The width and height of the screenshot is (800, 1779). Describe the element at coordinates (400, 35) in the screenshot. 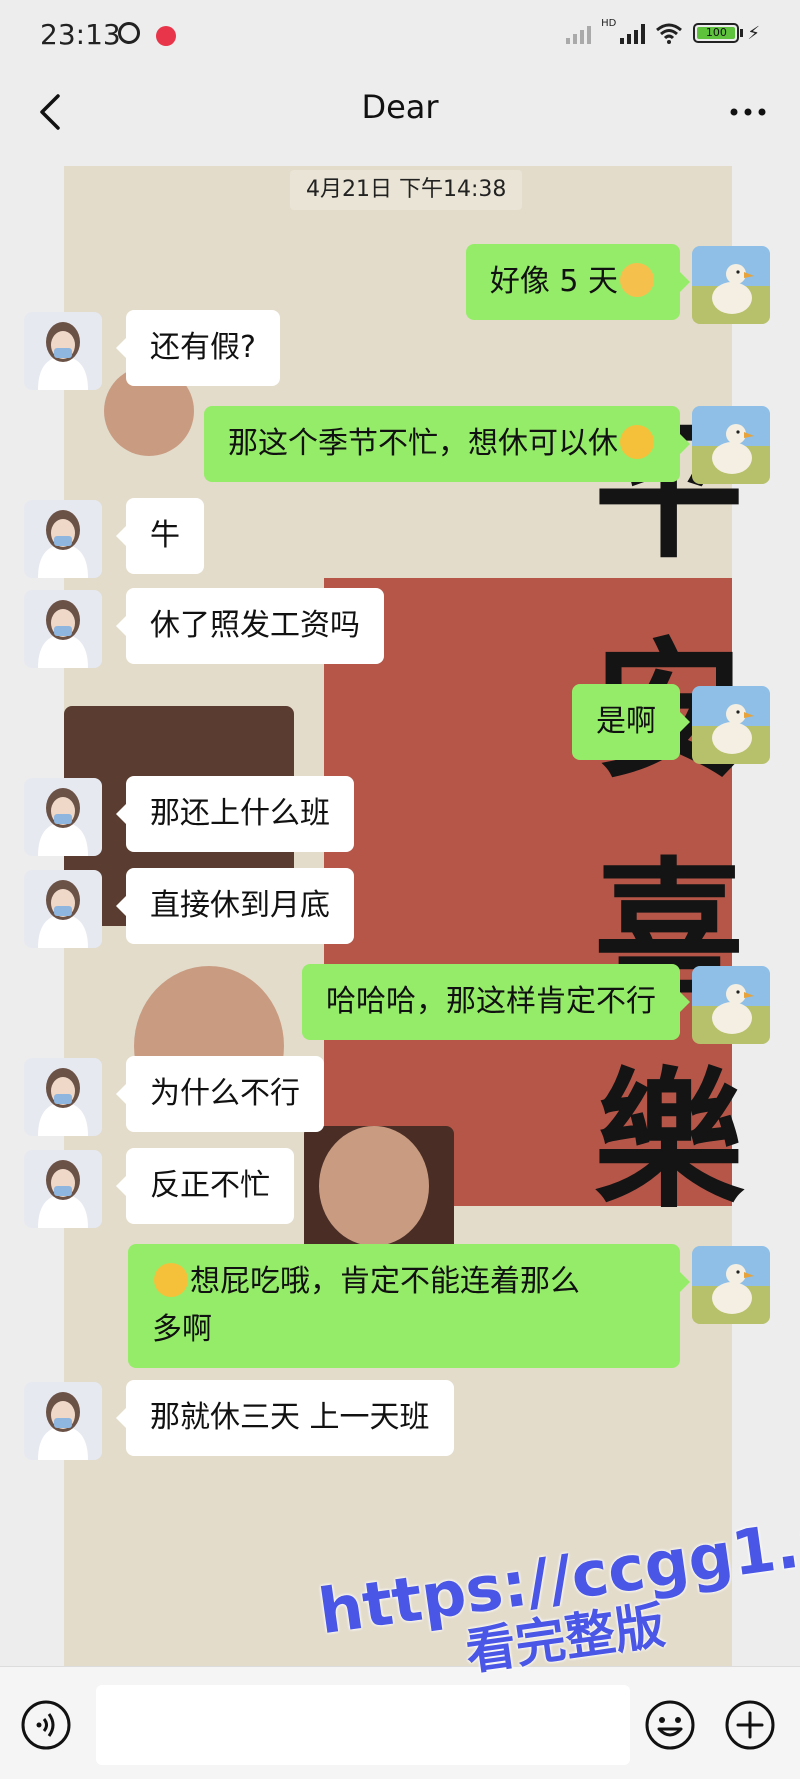

I see `status-bar: 23:13 HD 100 ⚡` at that location.